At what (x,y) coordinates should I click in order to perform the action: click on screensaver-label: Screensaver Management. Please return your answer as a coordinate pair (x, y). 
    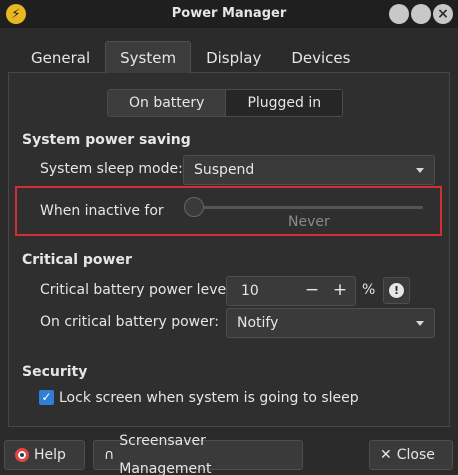
    Looking at the image, I should click on (165, 454).